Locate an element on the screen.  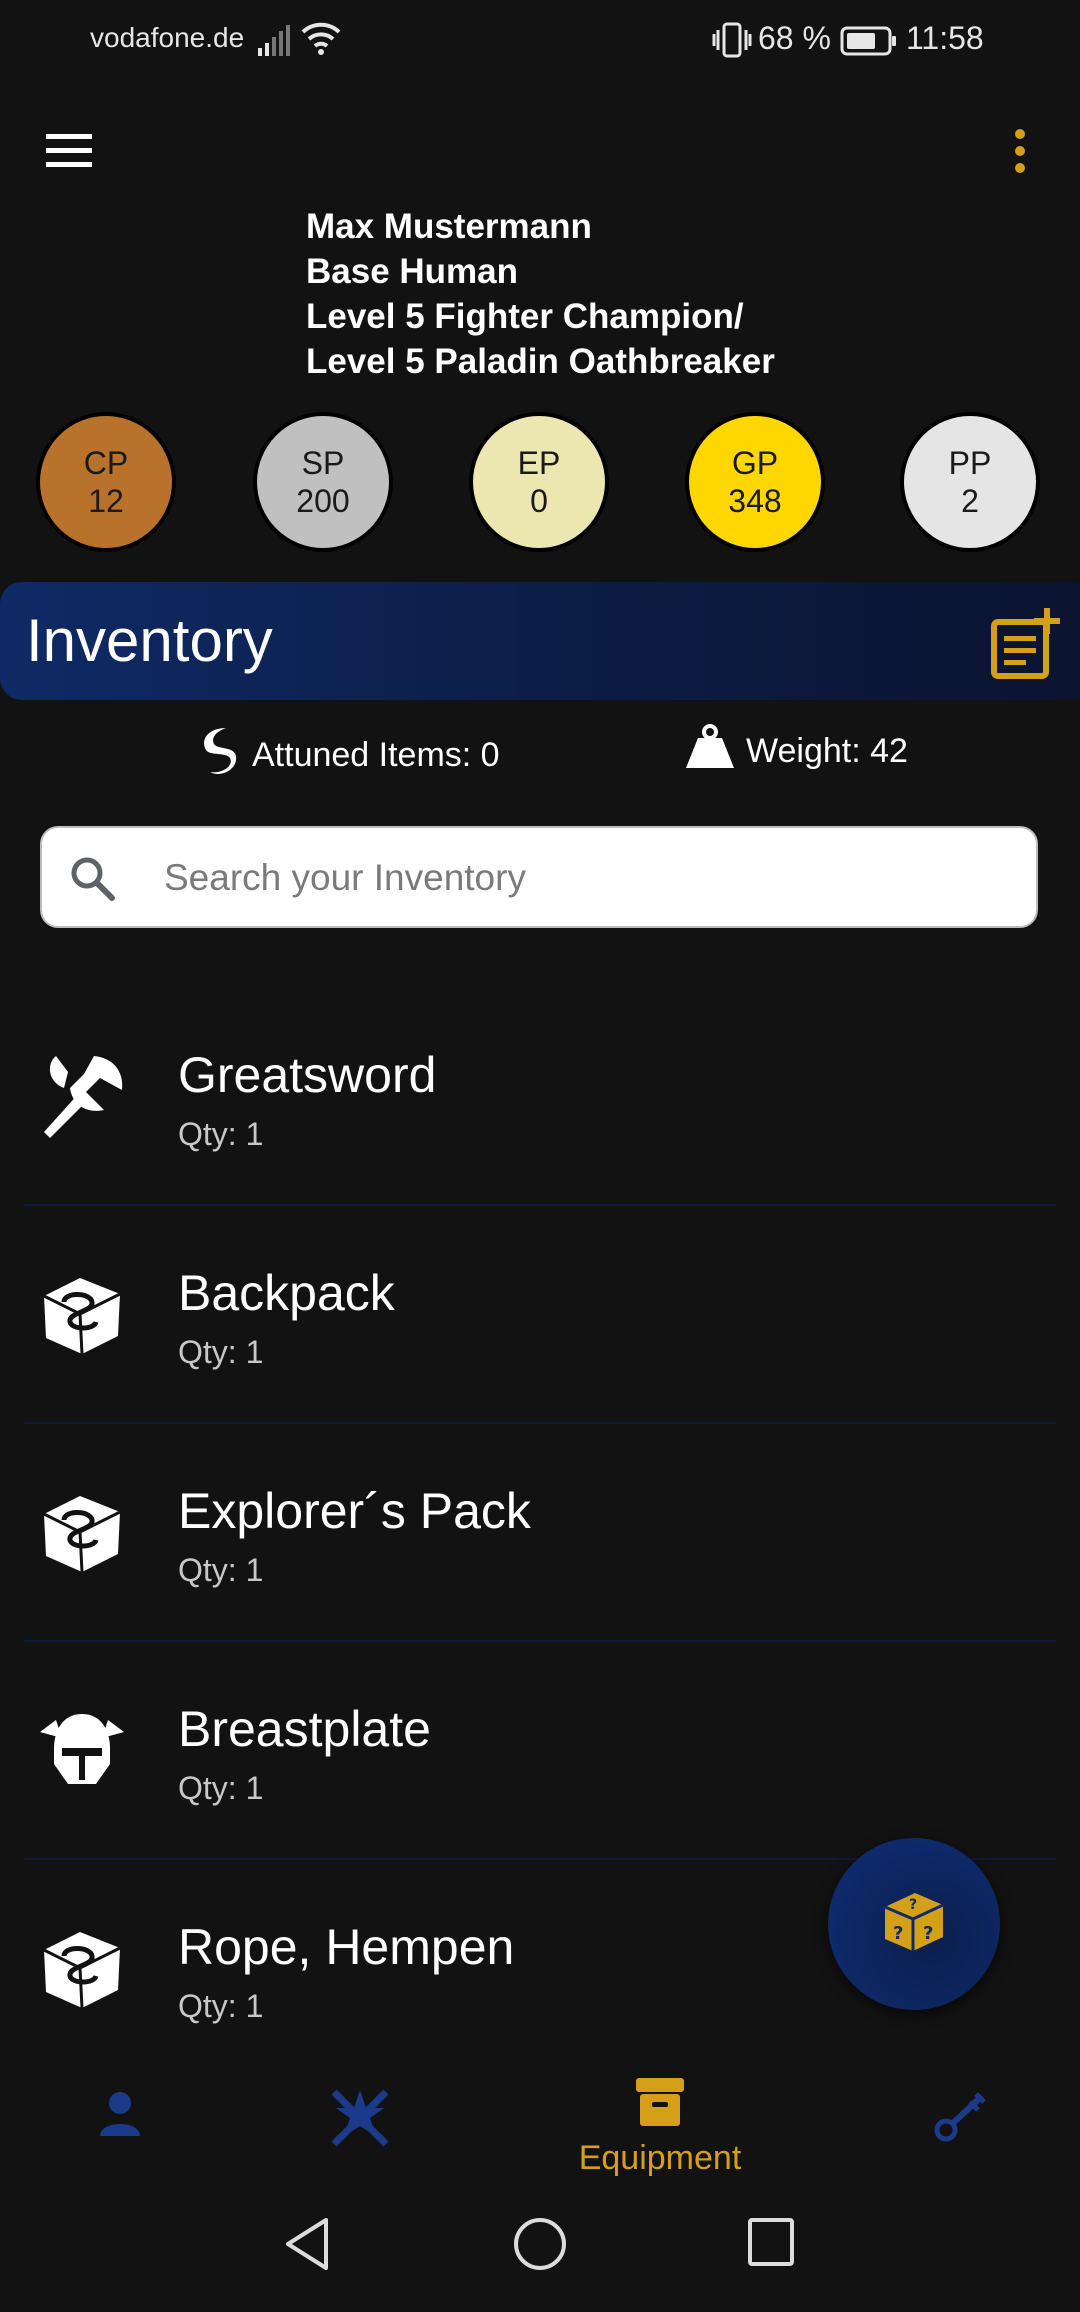
archive-box-icon is located at coordinates (660, 2104).